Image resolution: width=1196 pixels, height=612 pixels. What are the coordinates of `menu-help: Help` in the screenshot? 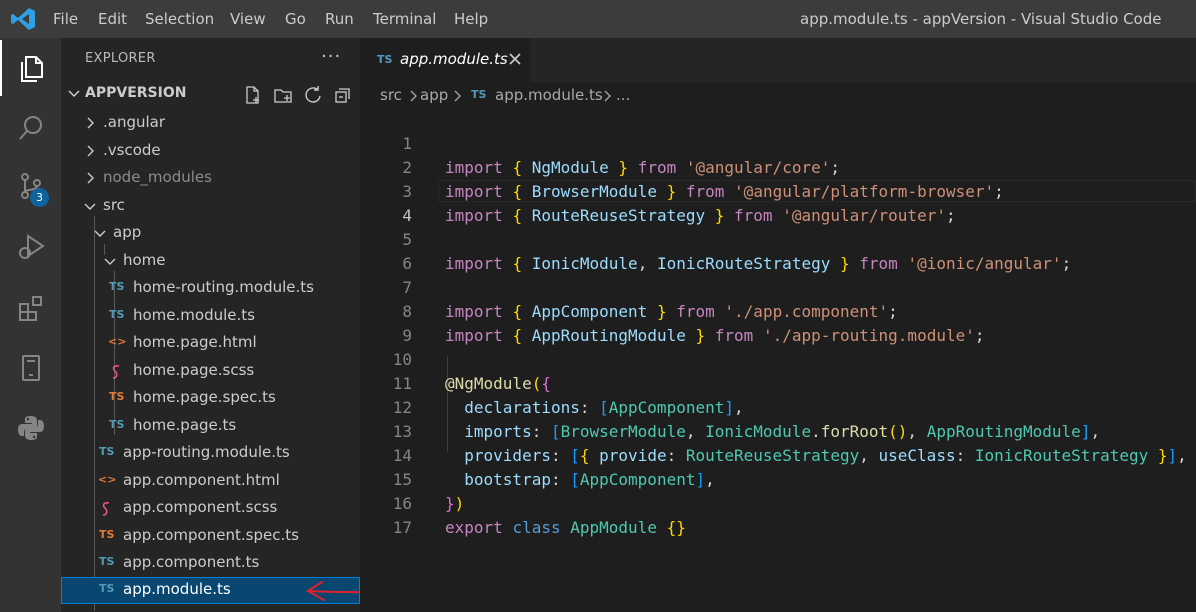 It's located at (471, 19).